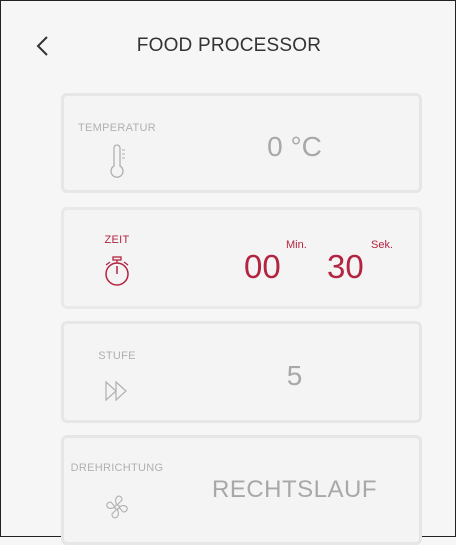  What do you see at coordinates (117, 271) in the screenshot?
I see `stopwatch-icon` at bounding box center [117, 271].